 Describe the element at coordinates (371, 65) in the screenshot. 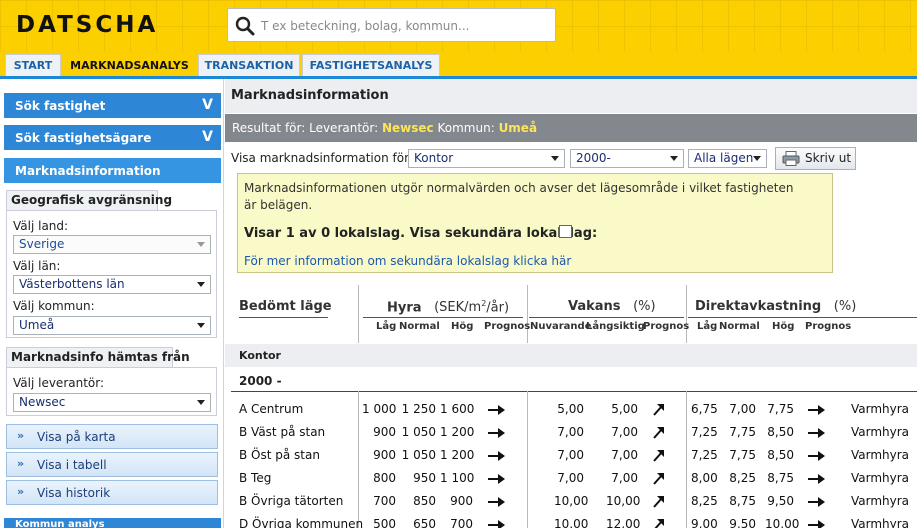

I see `tab-fastighetsanalys: FASTIGHETSANALYS` at that location.